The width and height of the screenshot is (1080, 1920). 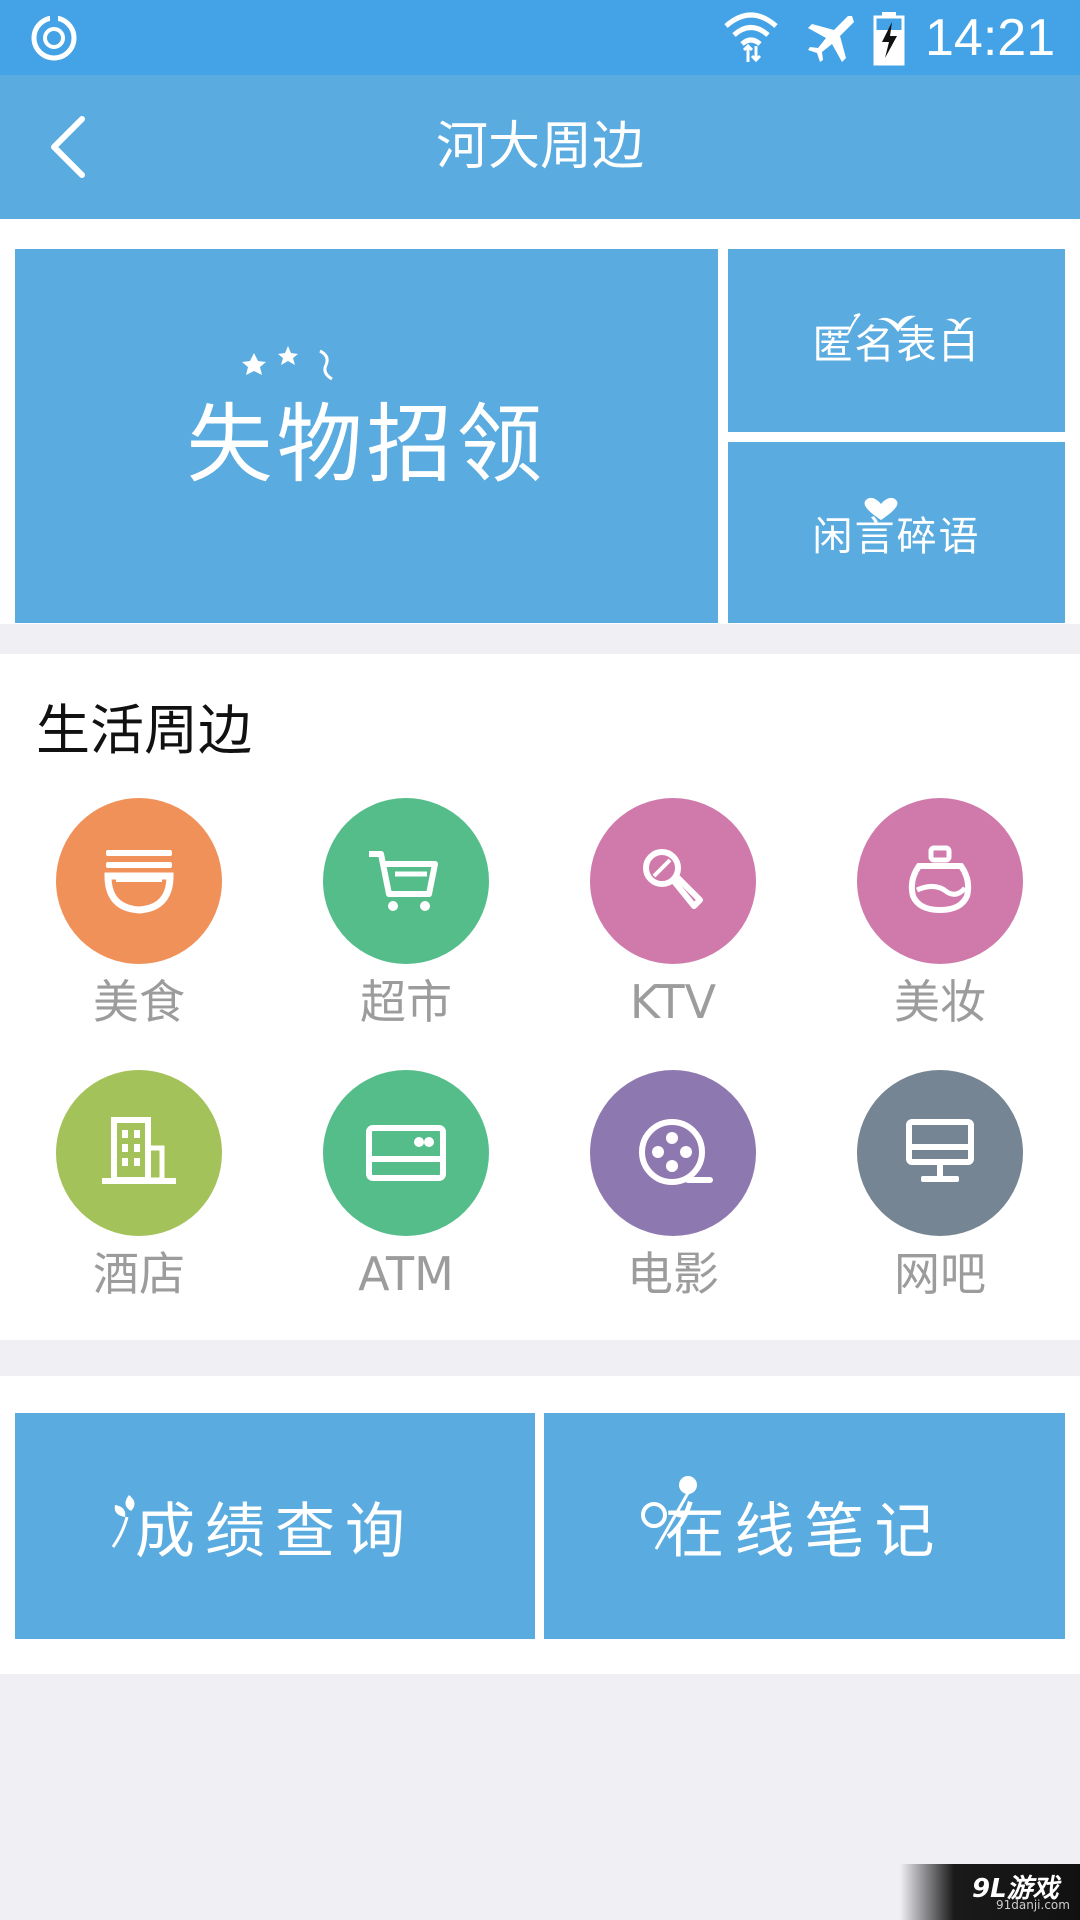 I want to click on idle-chat-tile: 闲言碎语, so click(x=896, y=532).